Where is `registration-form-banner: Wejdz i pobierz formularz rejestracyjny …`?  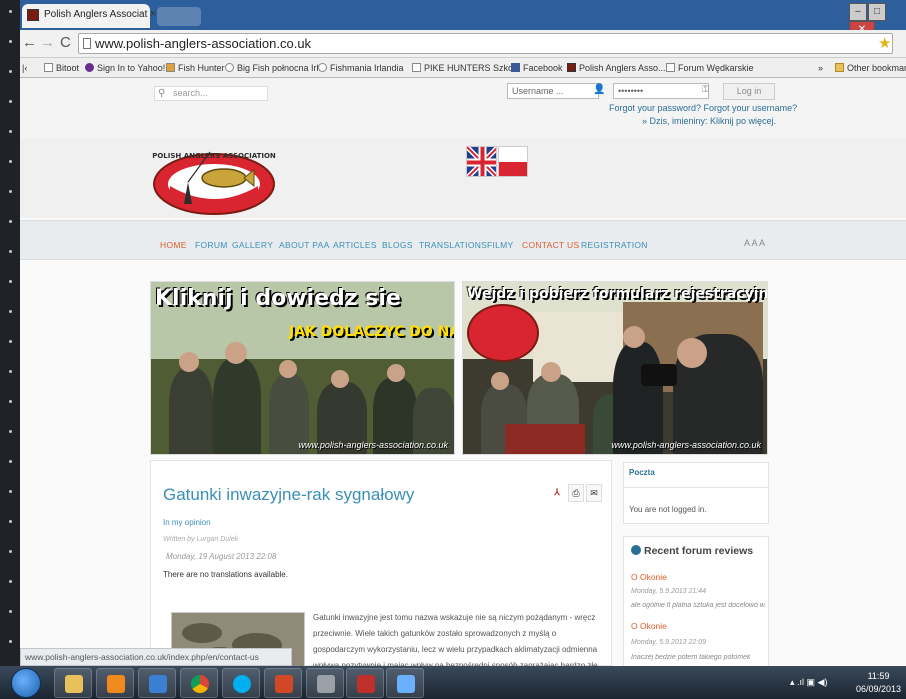 registration-form-banner: Wejdz i pobierz formularz rejestracyjny … is located at coordinates (615, 368).